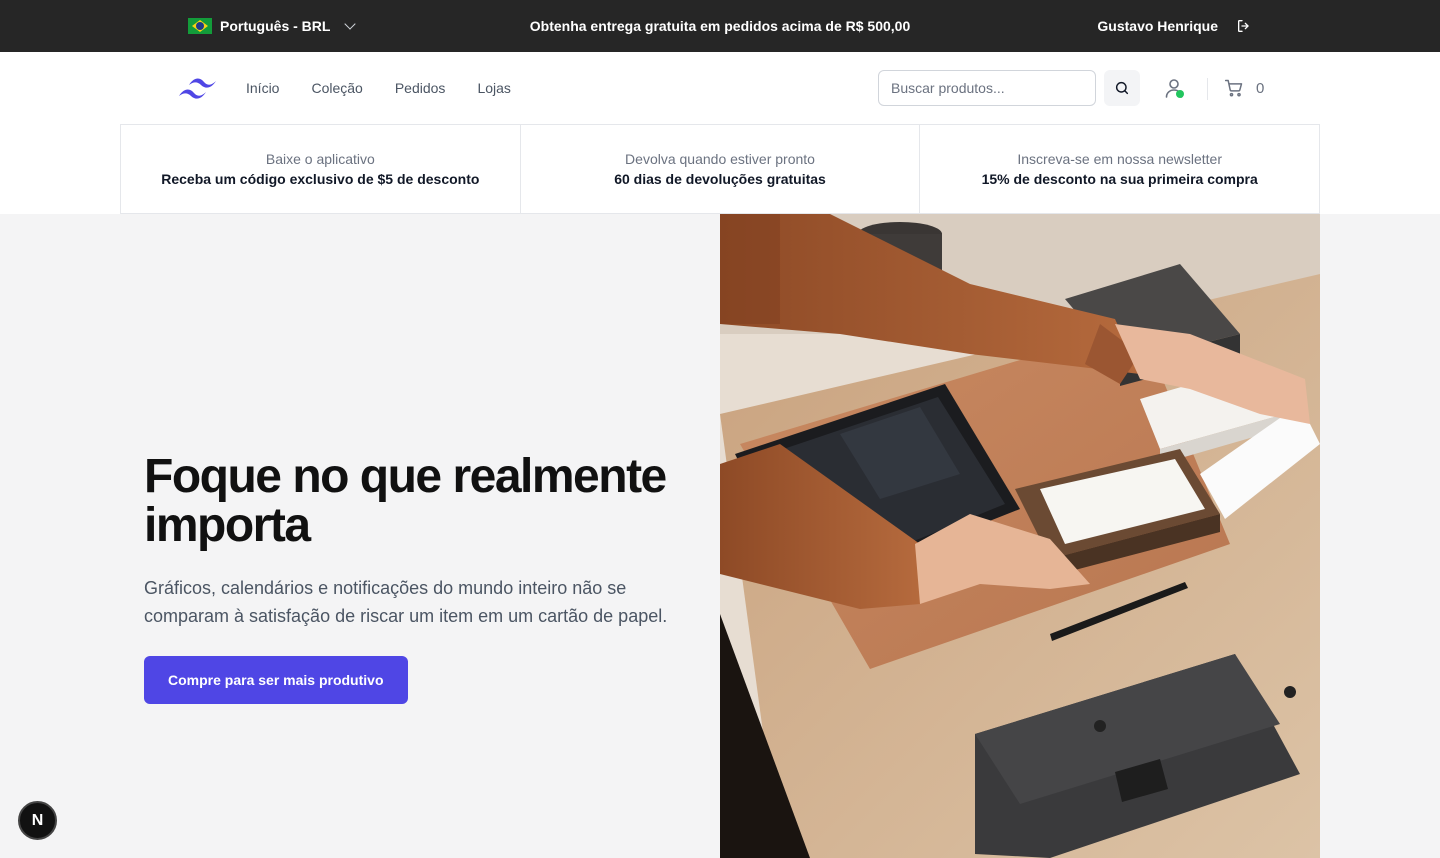 The height and width of the screenshot is (858, 1440). I want to click on online-status-dot, so click(1180, 94).